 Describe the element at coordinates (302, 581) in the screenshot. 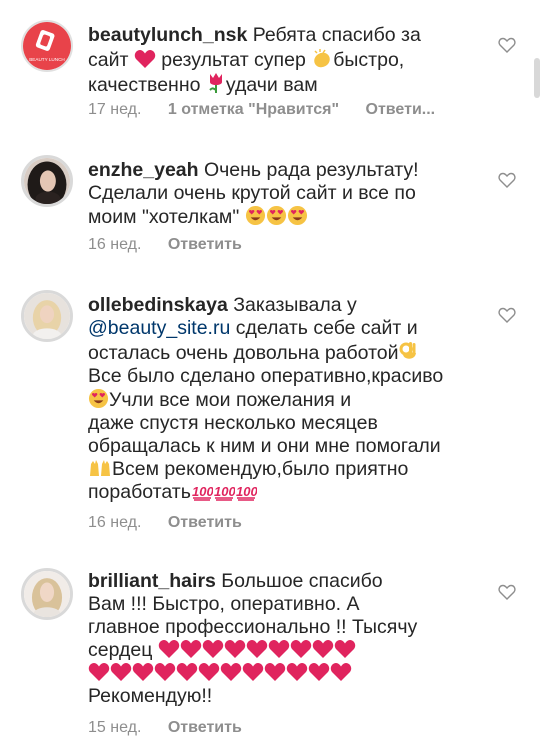

I see `comment-line: Большое спасибо` at that location.